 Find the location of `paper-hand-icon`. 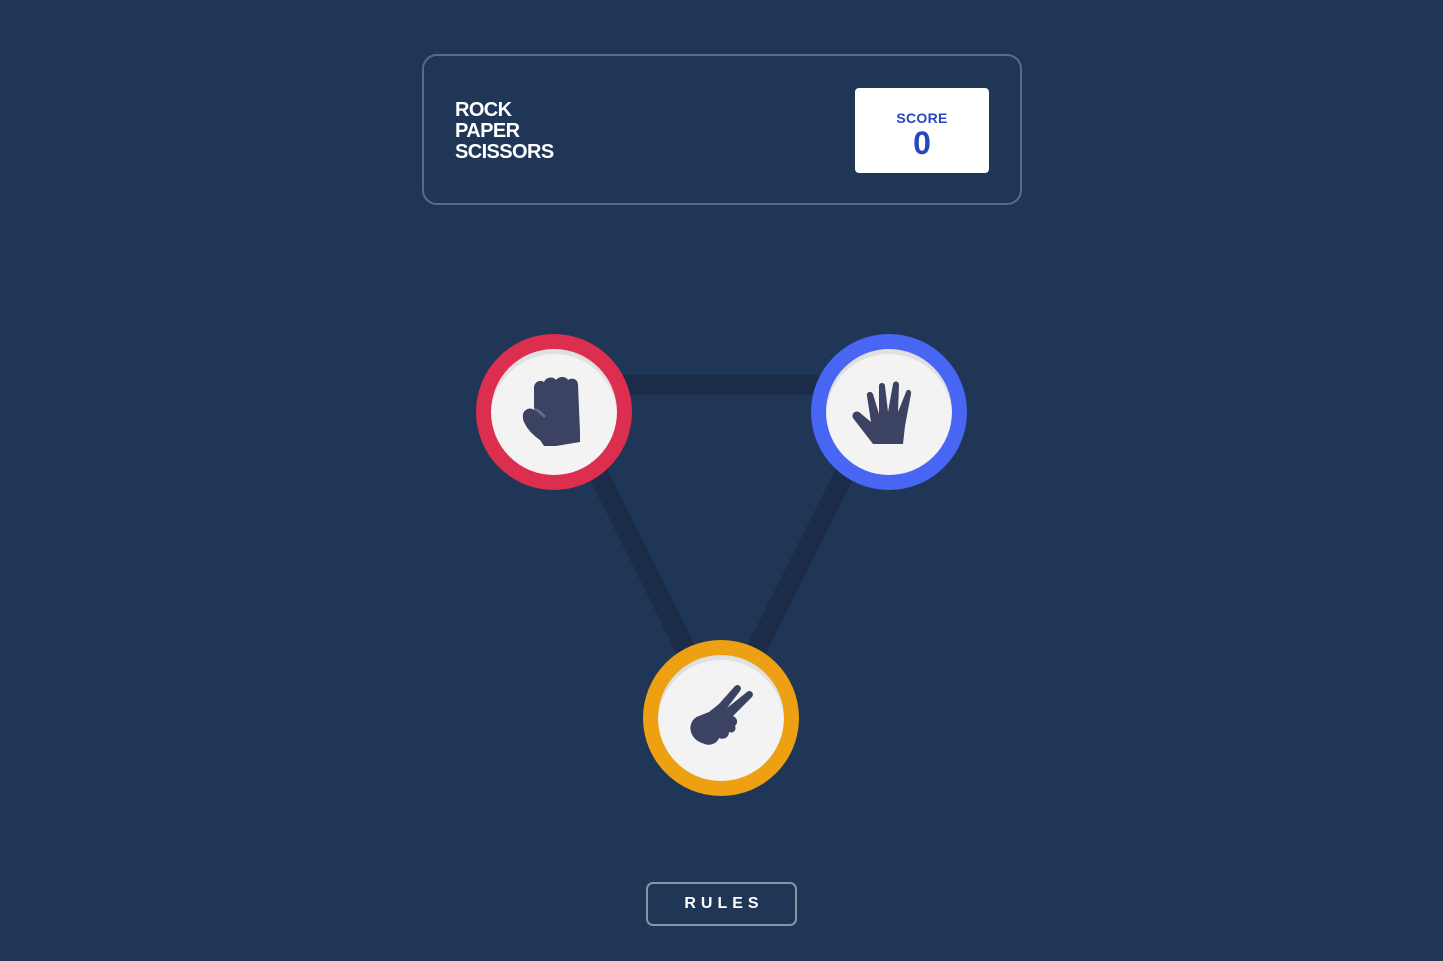

paper-hand-icon is located at coordinates (882, 412).